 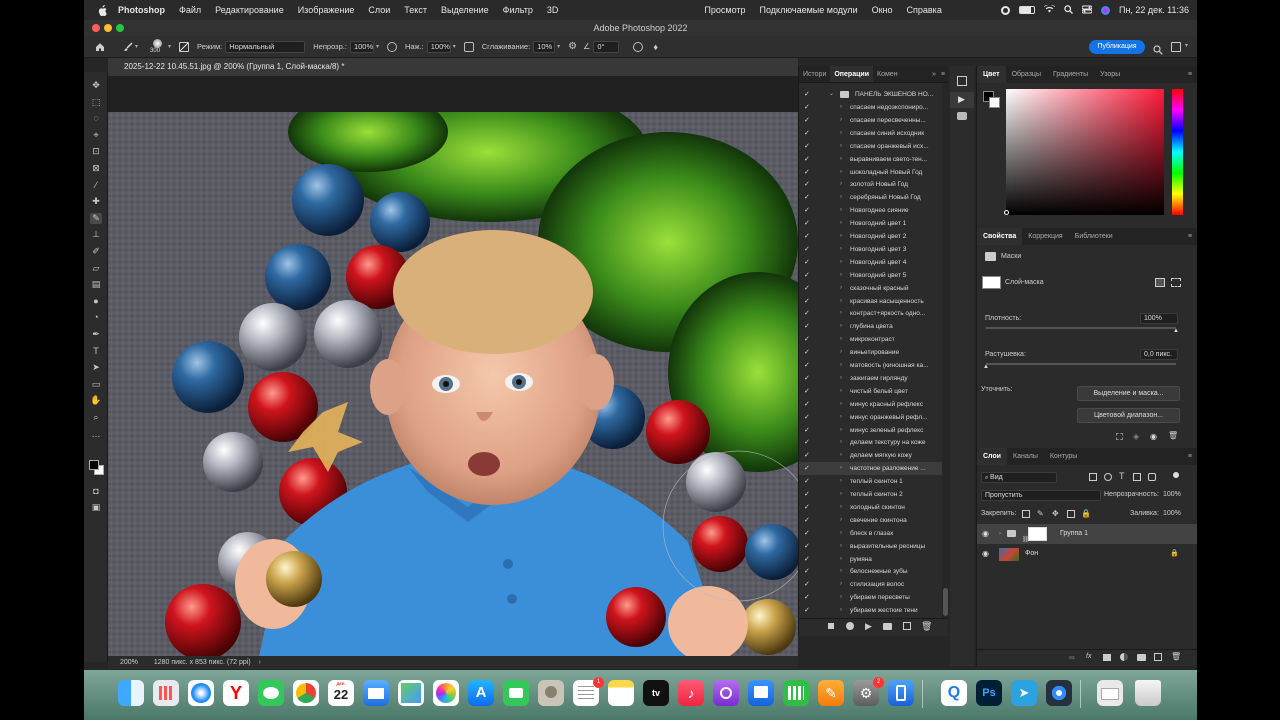 I want to click on scrollbar-thumb, so click(x=945, y=602).